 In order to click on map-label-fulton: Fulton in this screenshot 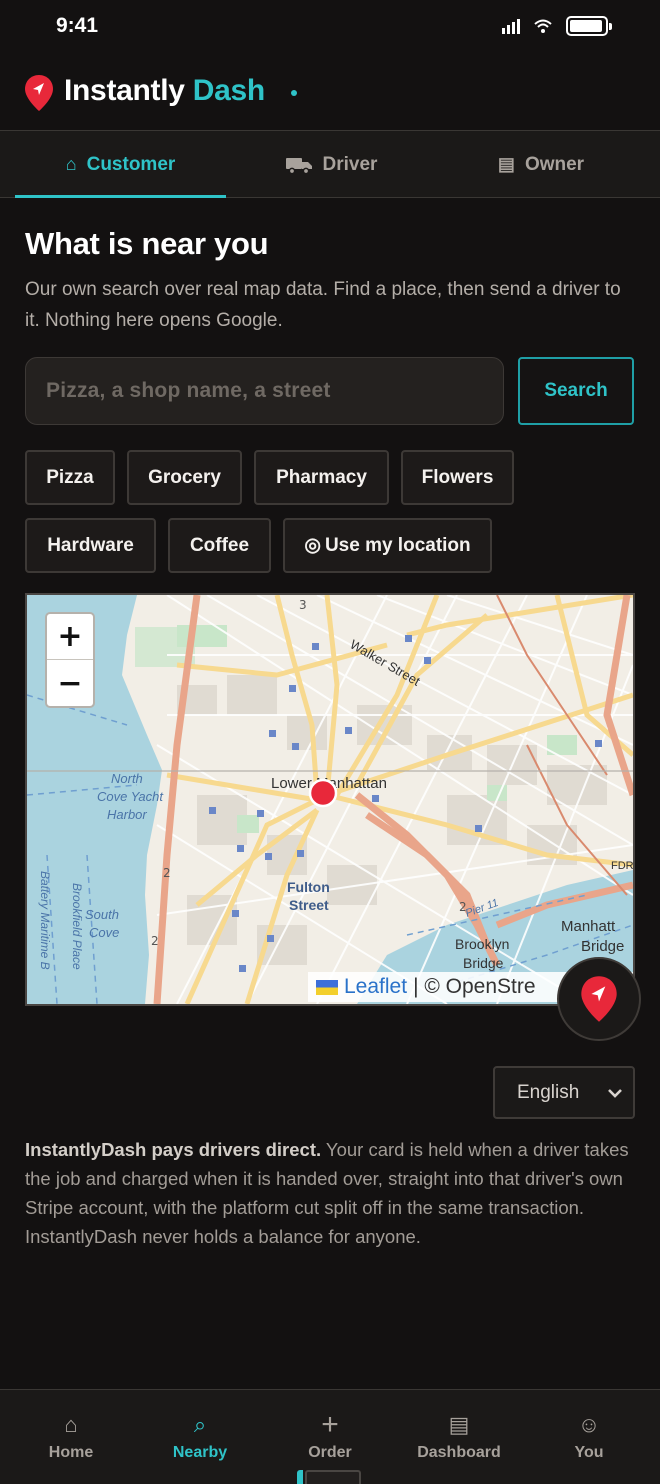, I will do `click(308, 887)`.